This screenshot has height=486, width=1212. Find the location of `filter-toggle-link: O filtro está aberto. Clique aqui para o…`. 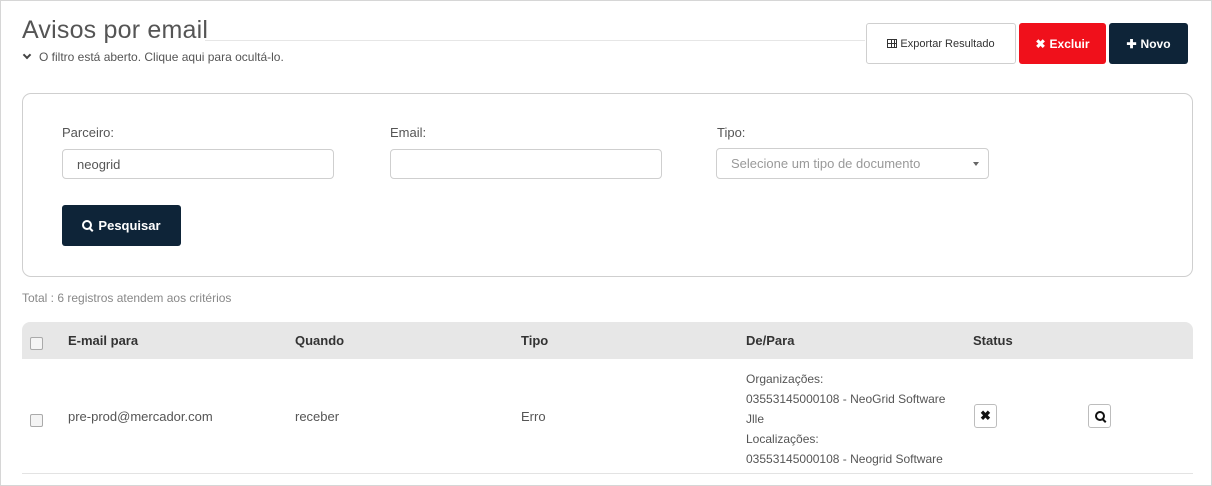

filter-toggle-link: O filtro está aberto. Clique aqui para o… is located at coordinates (153, 57).